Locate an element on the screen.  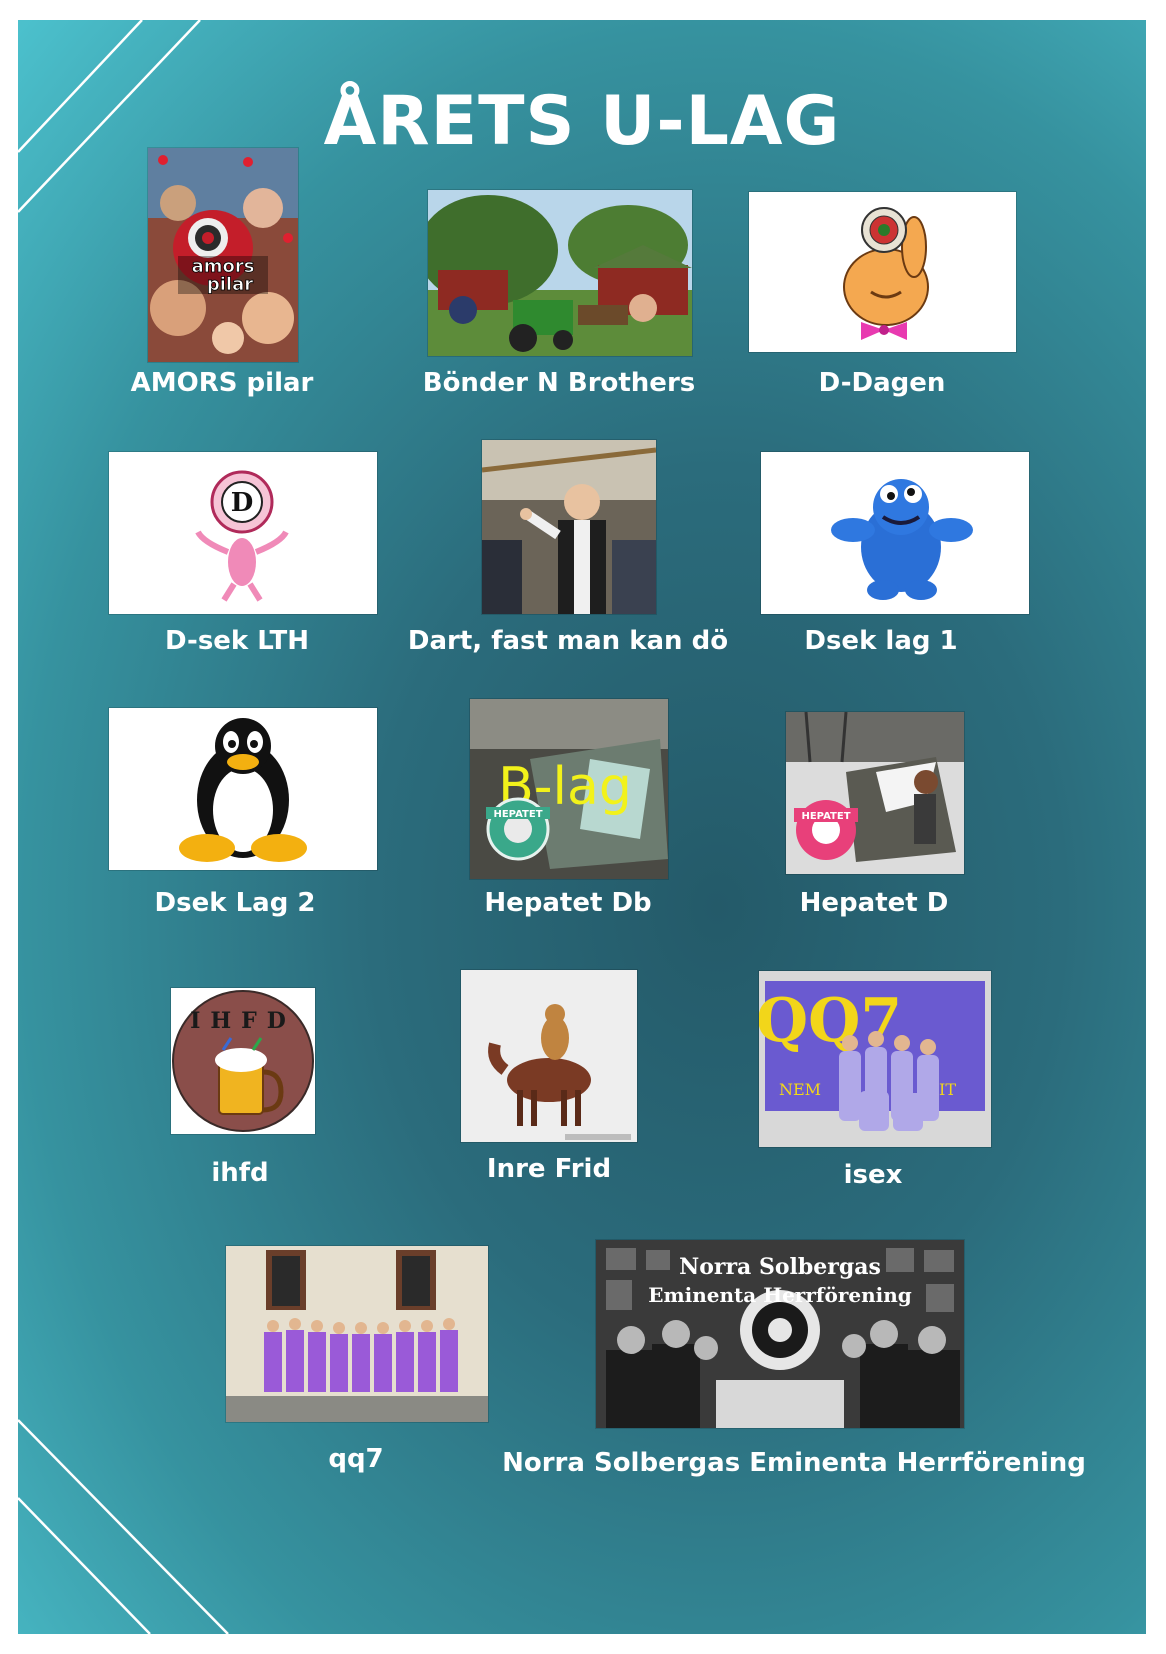
team-label: D-sek LTH is located at coordinates (237, 641).